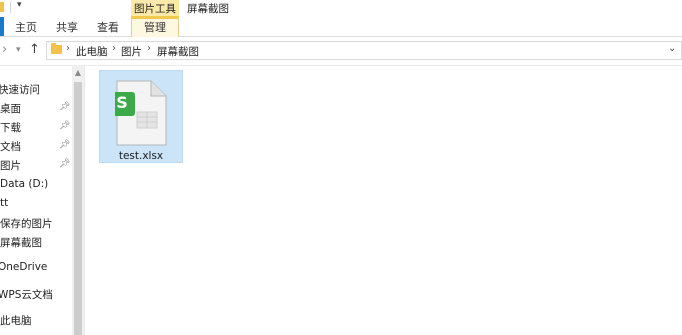 This screenshot has height=335, width=682. What do you see at coordinates (131, 51) in the screenshot?
I see `breadcrumb-pictures: 图片` at bounding box center [131, 51].